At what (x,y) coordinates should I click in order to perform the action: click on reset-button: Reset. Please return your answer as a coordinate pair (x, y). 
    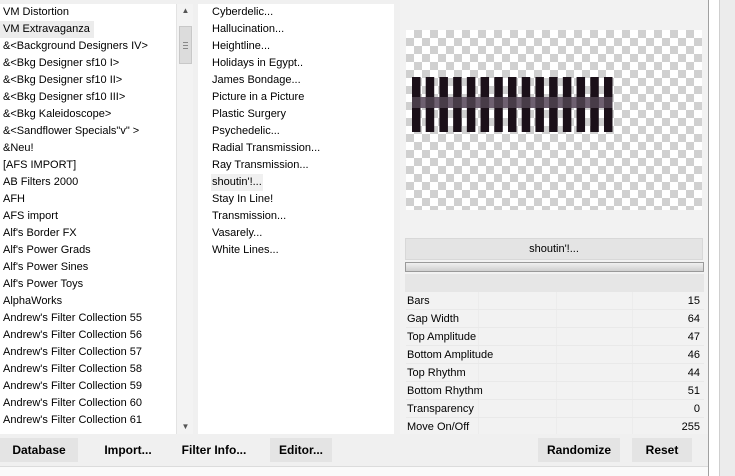
    Looking at the image, I should click on (662, 450).